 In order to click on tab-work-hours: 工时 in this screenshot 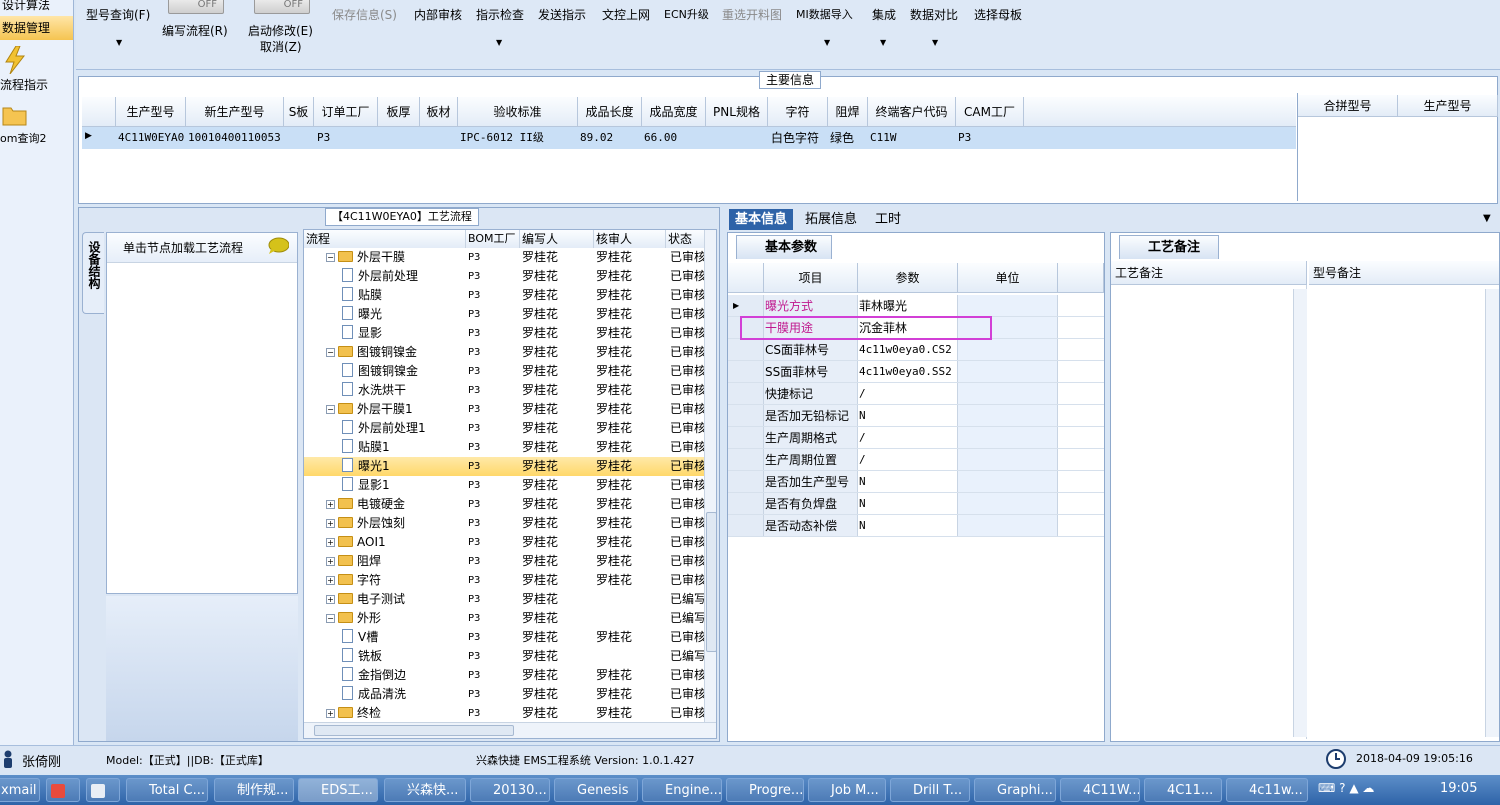, I will do `click(888, 219)`.